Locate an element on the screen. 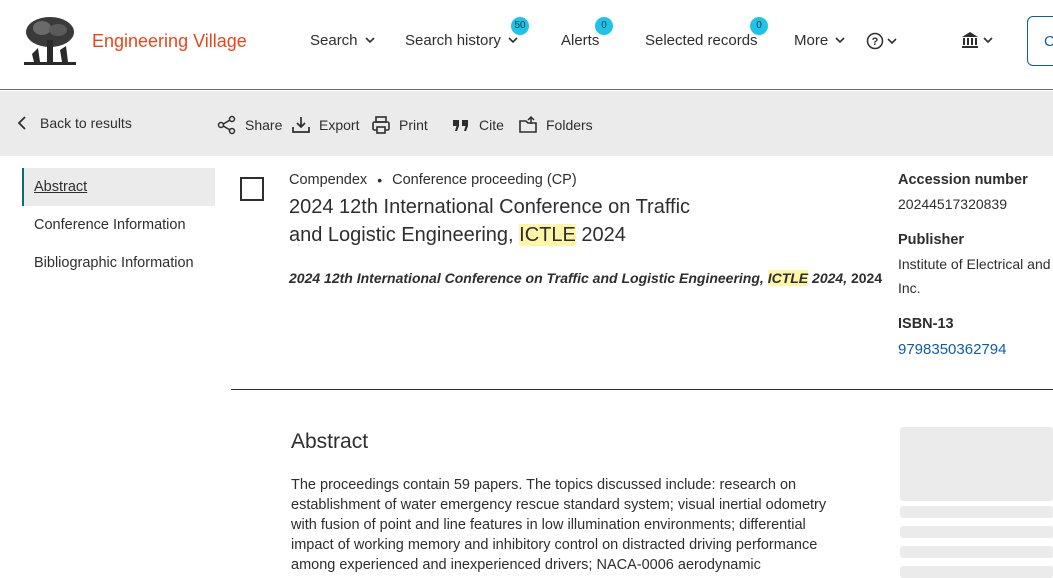 The width and height of the screenshot is (1053, 578). help-icon: ? is located at coordinates (875, 41).